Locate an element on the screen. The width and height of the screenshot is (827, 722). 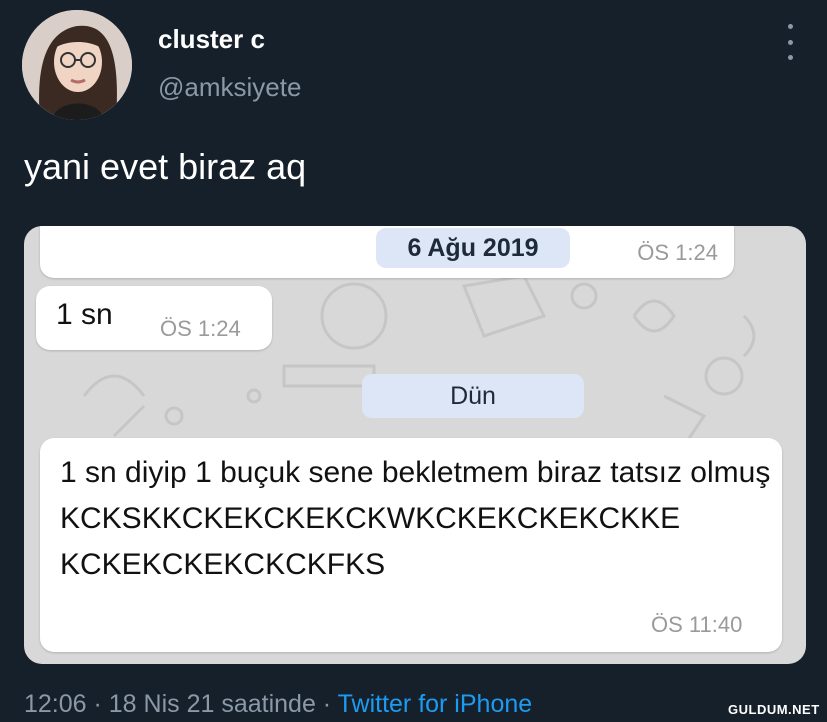
message-bubble: 1 sn ÖS 1:24 is located at coordinates (154, 318).